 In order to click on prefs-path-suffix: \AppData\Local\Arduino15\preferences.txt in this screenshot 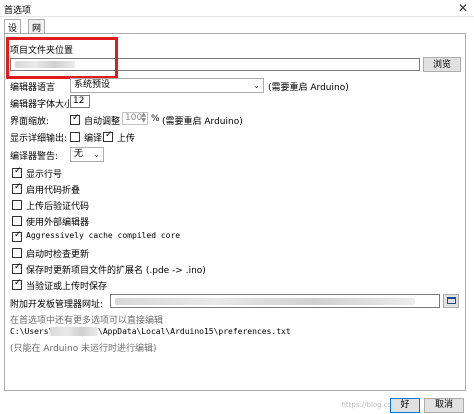, I will do `click(194, 331)`.